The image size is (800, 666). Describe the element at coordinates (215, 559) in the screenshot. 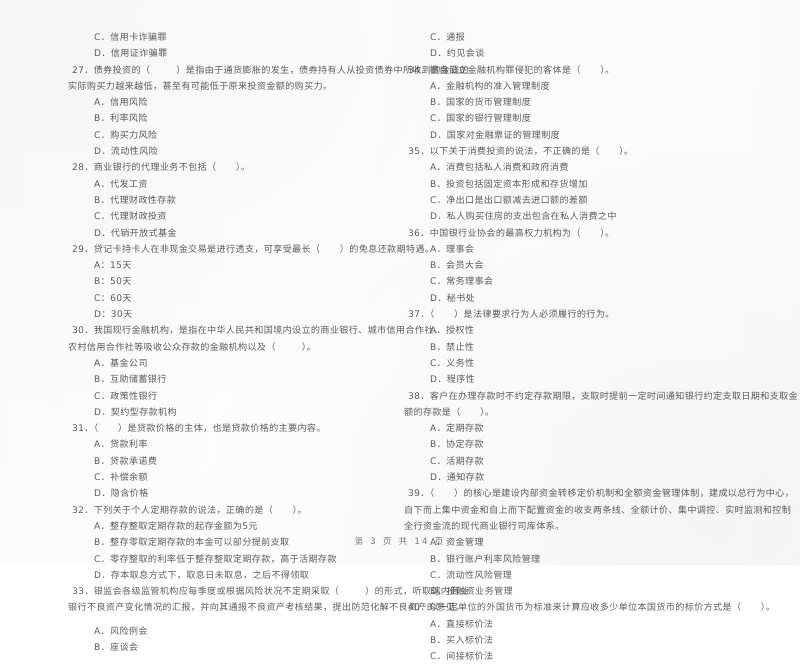

I see `answer-option: C．零存整取的利率低于整存整取定期存款，高于活期存款` at that location.